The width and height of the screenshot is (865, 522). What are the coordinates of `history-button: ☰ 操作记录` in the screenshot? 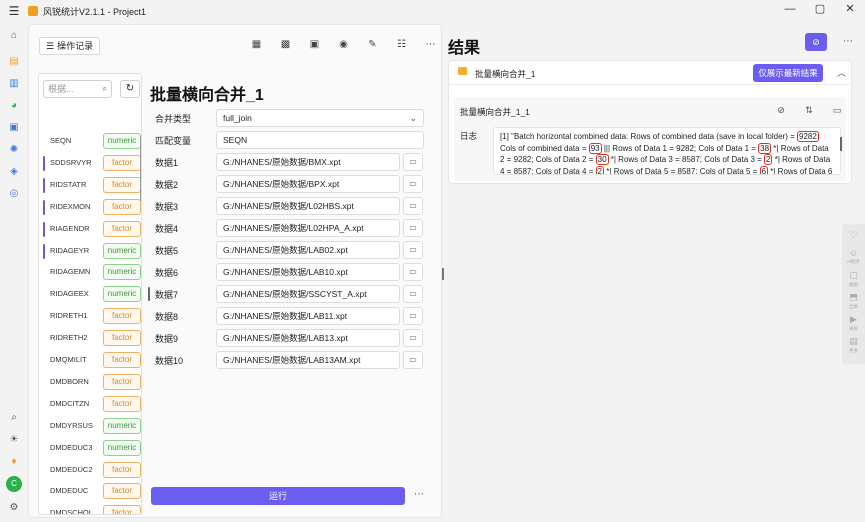 It's located at (69, 46).